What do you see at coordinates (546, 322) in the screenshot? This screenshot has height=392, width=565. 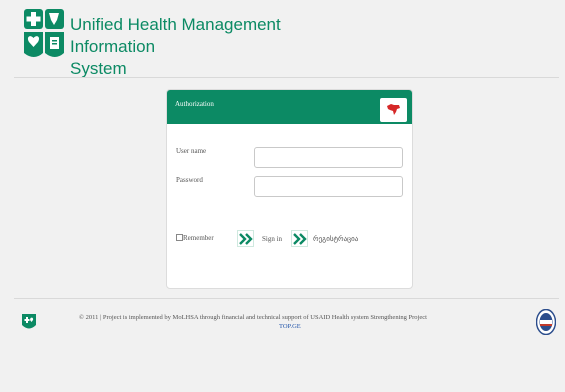 I see `usaid-seal-icon` at bounding box center [546, 322].